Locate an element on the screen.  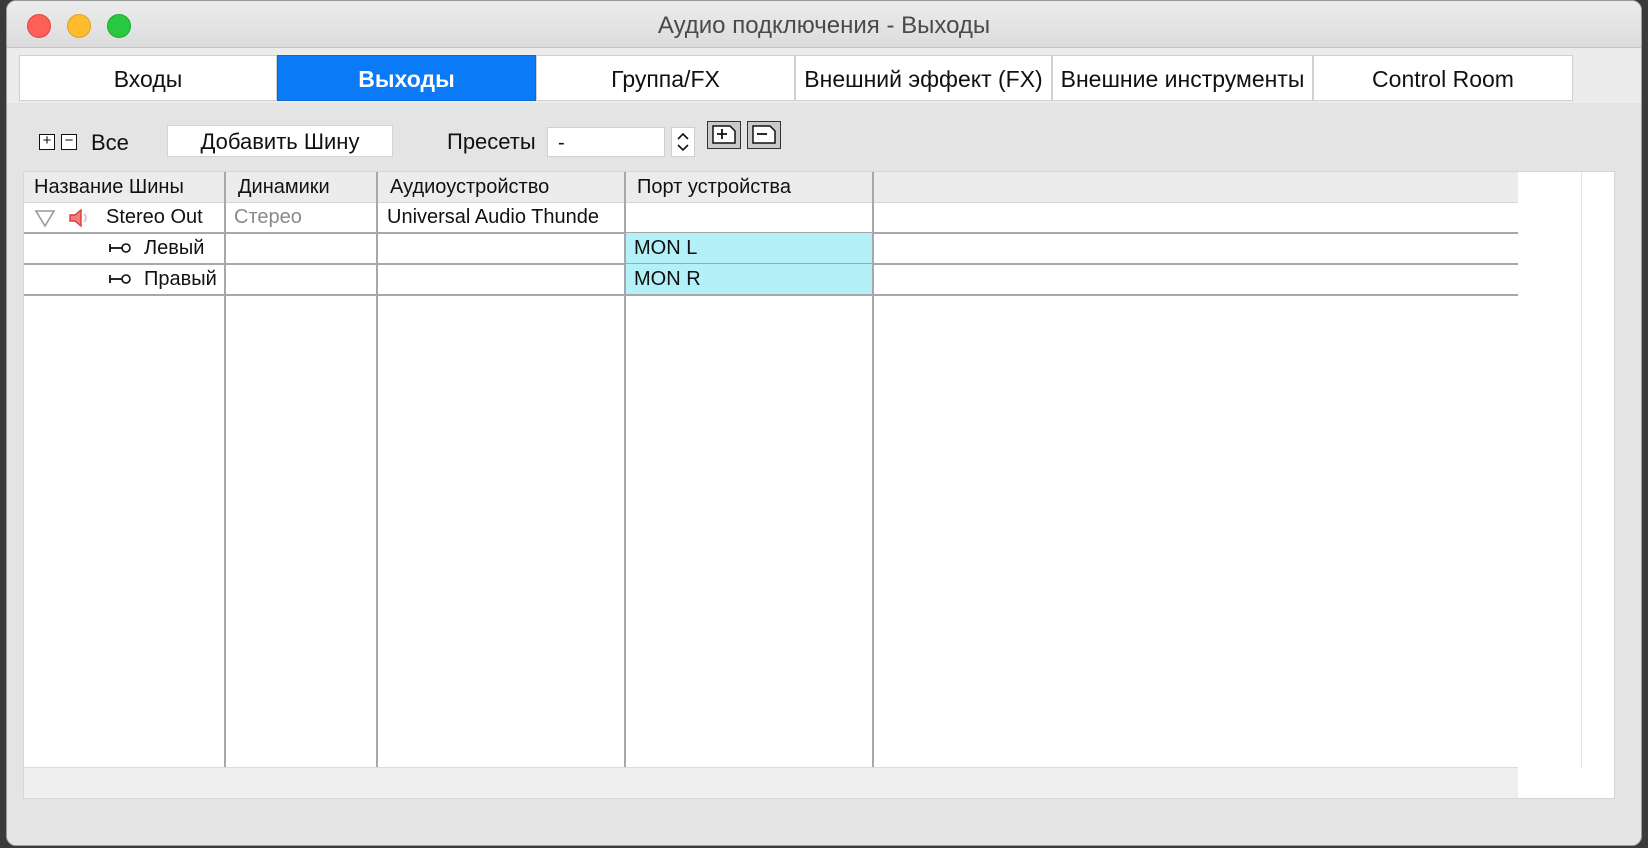
tab-outputs: Выходы is located at coordinates (406, 78).